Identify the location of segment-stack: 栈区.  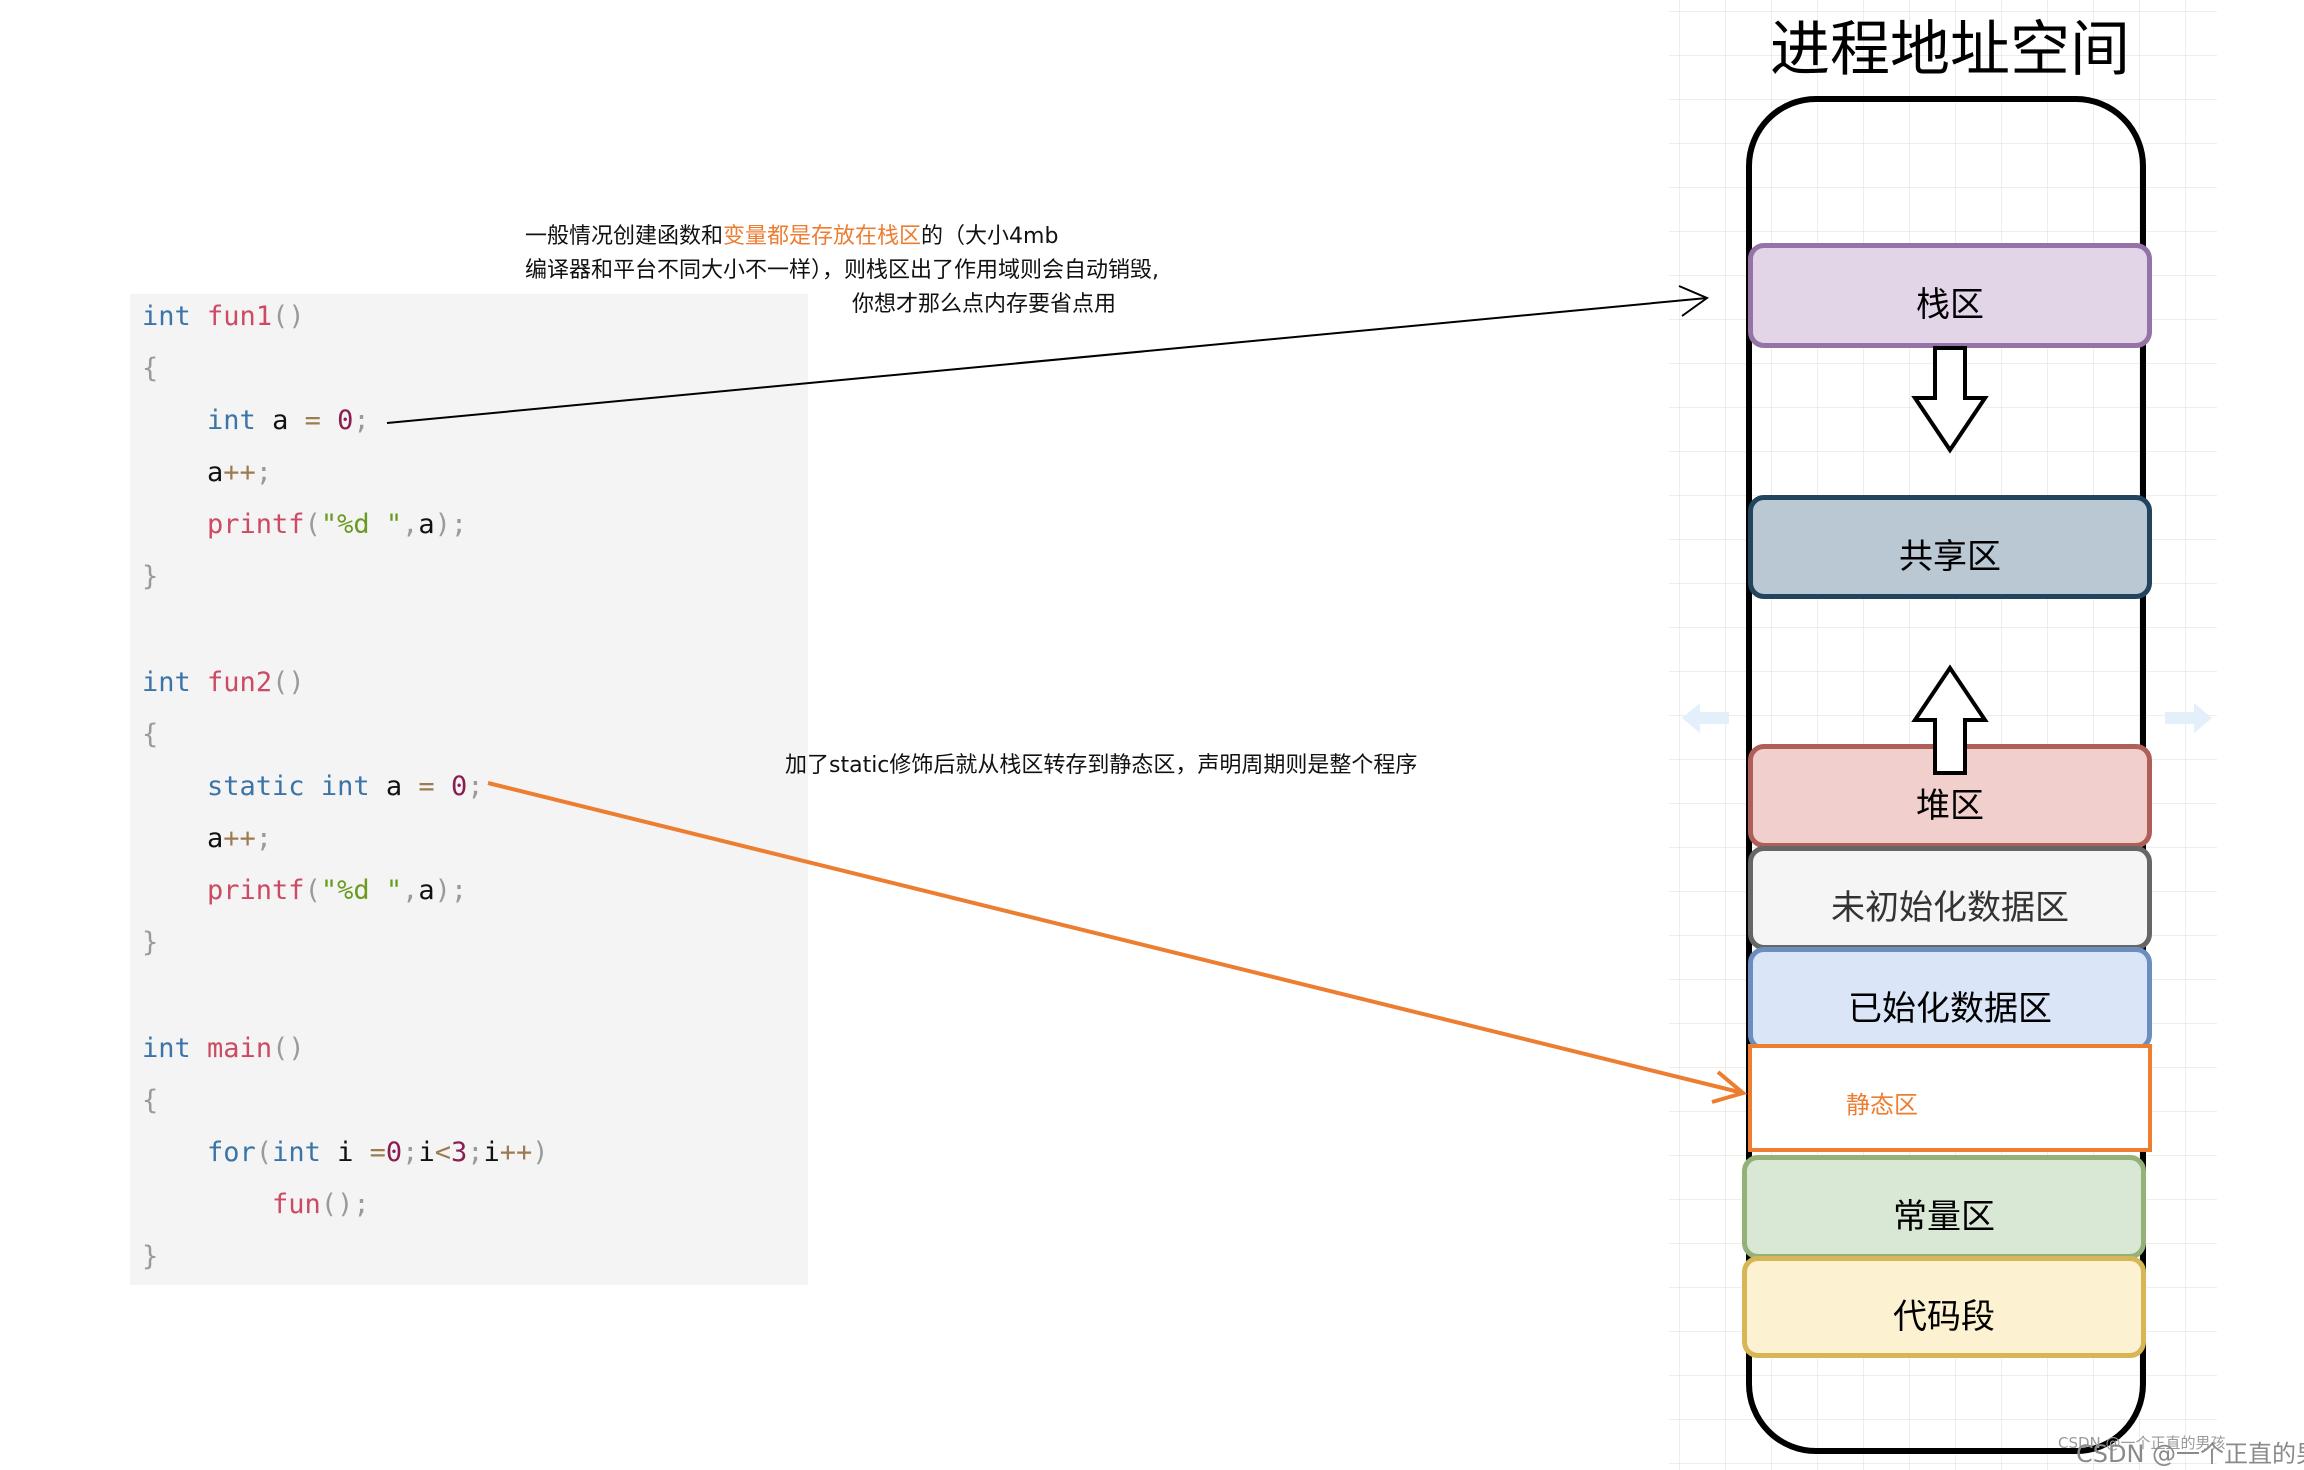
(1950, 295).